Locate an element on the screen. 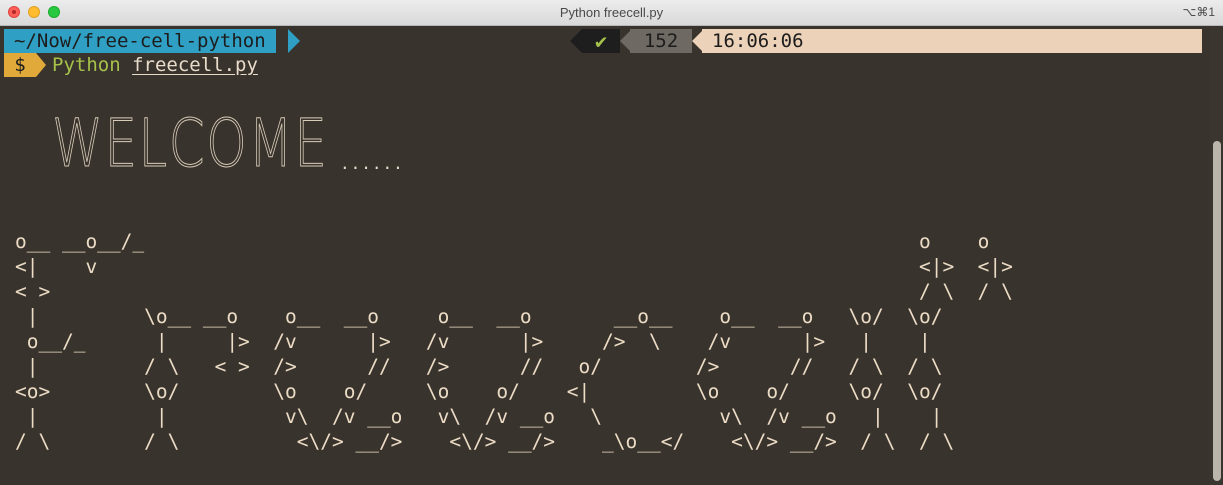 This screenshot has height=485, width=1223. window-title: Python freecell.py is located at coordinates (611, 12).